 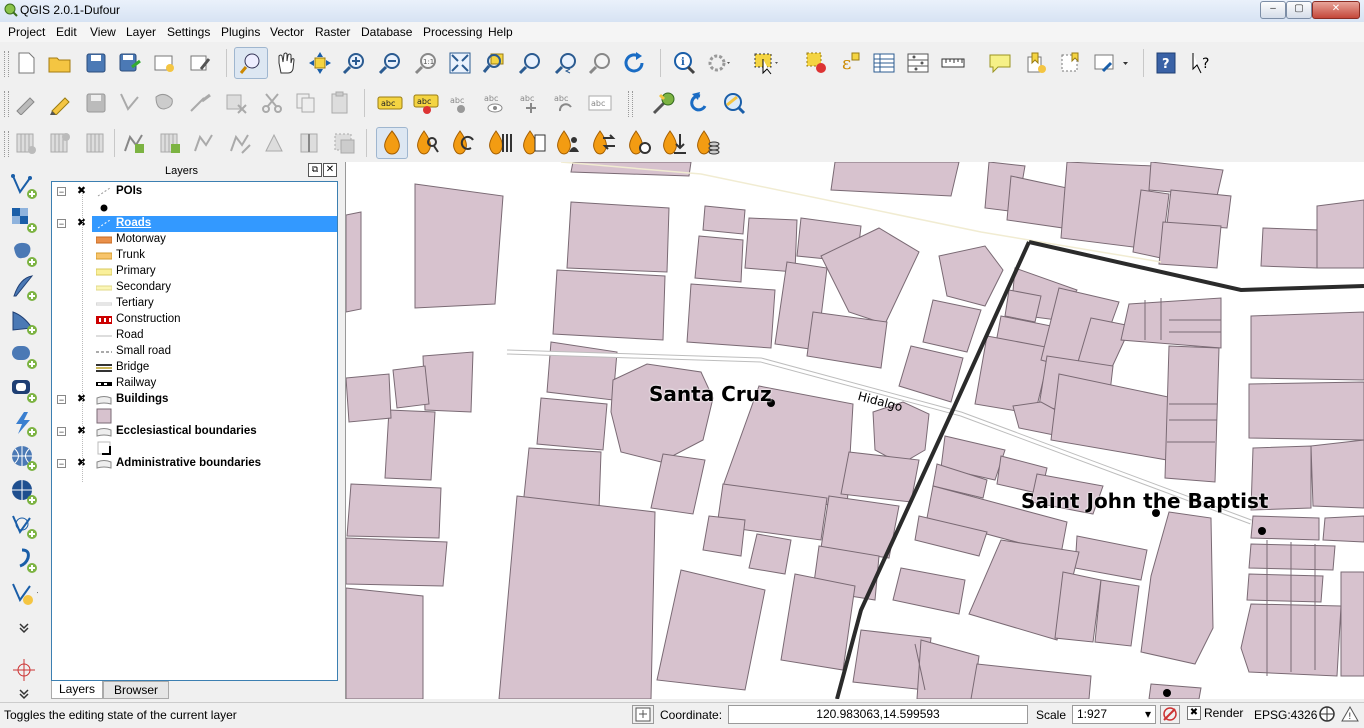 What do you see at coordinates (24, 526) in the screenshot?
I see `add-wfs-layer-icon` at bounding box center [24, 526].